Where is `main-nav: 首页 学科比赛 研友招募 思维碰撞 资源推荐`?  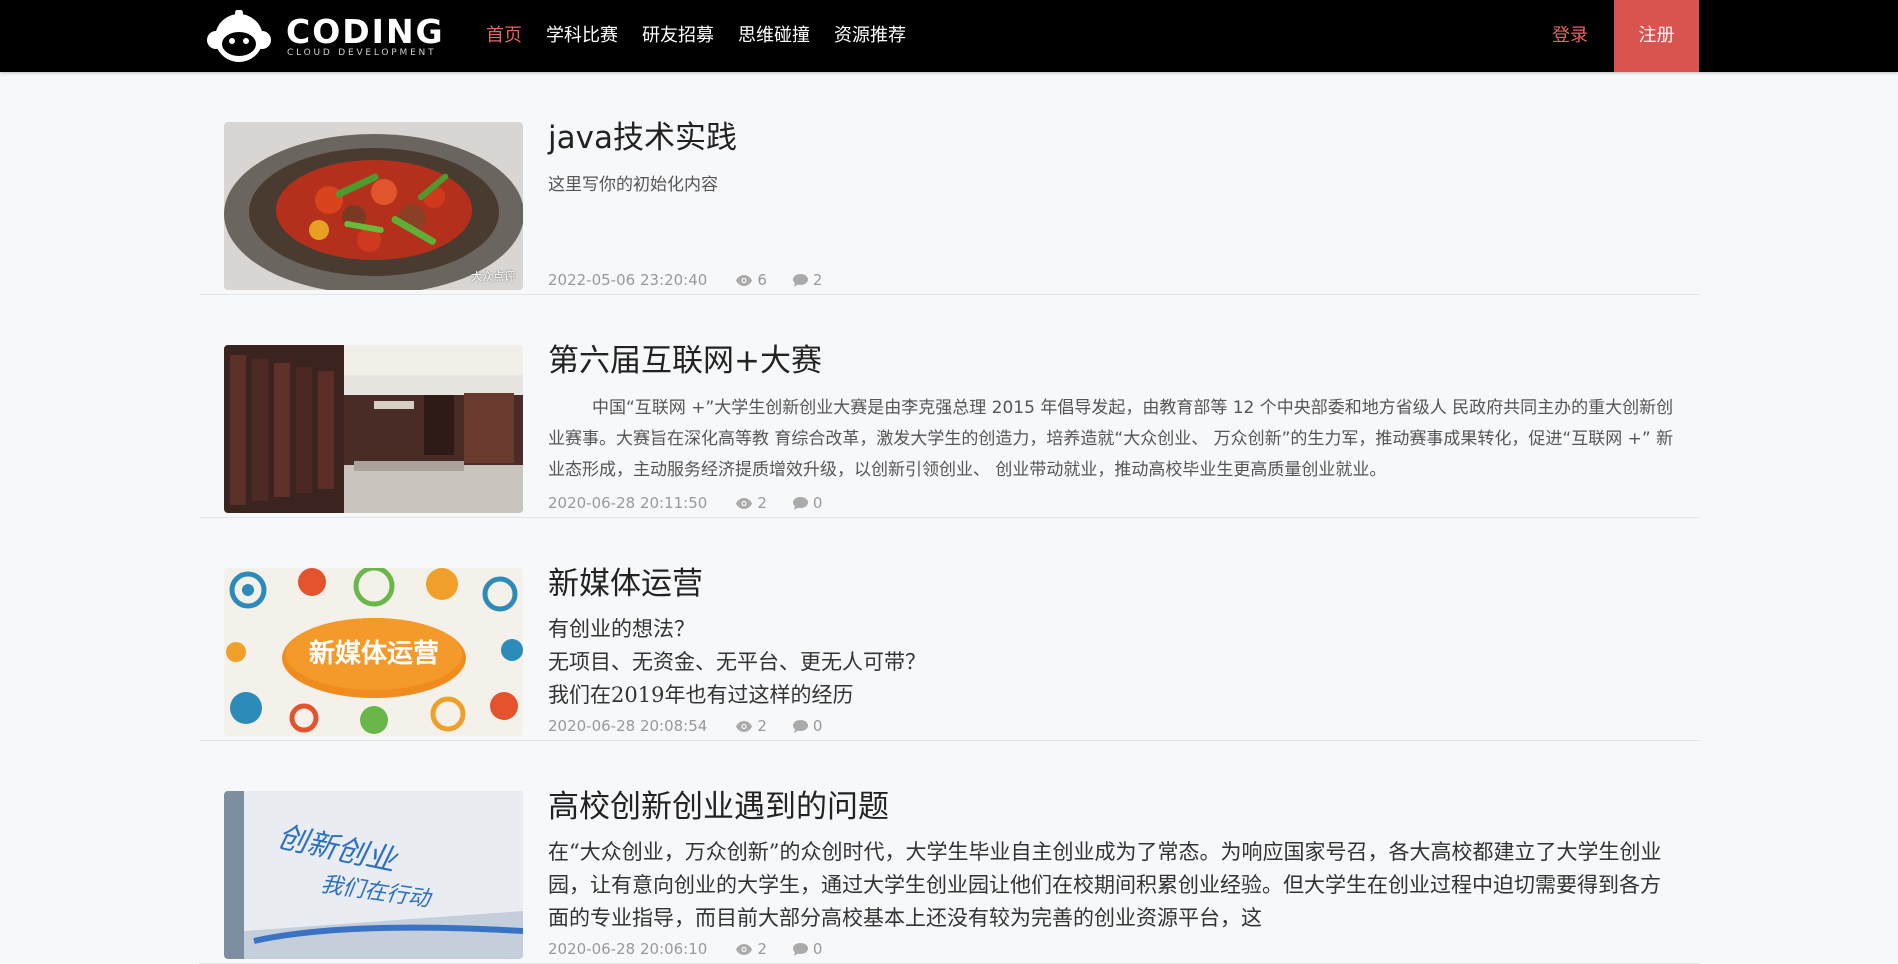 main-nav: 首页 学科比赛 研友招募 思维碰撞 资源推荐 is located at coordinates (708, 36).